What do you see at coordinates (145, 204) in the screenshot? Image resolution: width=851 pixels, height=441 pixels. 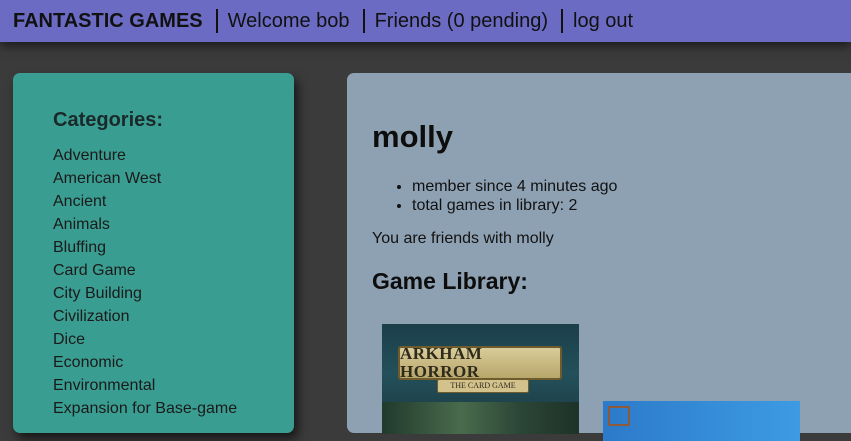 I see `category-link: Ancient` at bounding box center [145, 204].